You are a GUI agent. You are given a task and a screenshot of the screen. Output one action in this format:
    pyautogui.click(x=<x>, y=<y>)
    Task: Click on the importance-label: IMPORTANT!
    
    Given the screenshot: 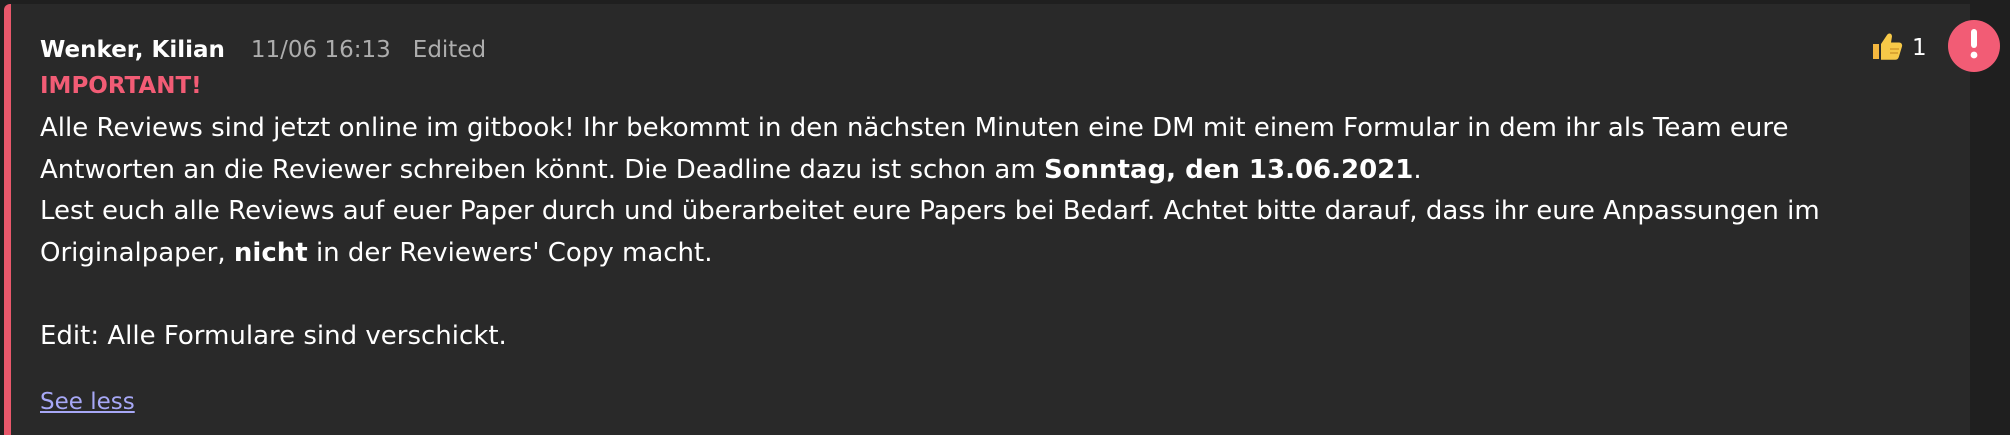 What is the action you would take?
    pyautogui.click(x=121, y=86)
    